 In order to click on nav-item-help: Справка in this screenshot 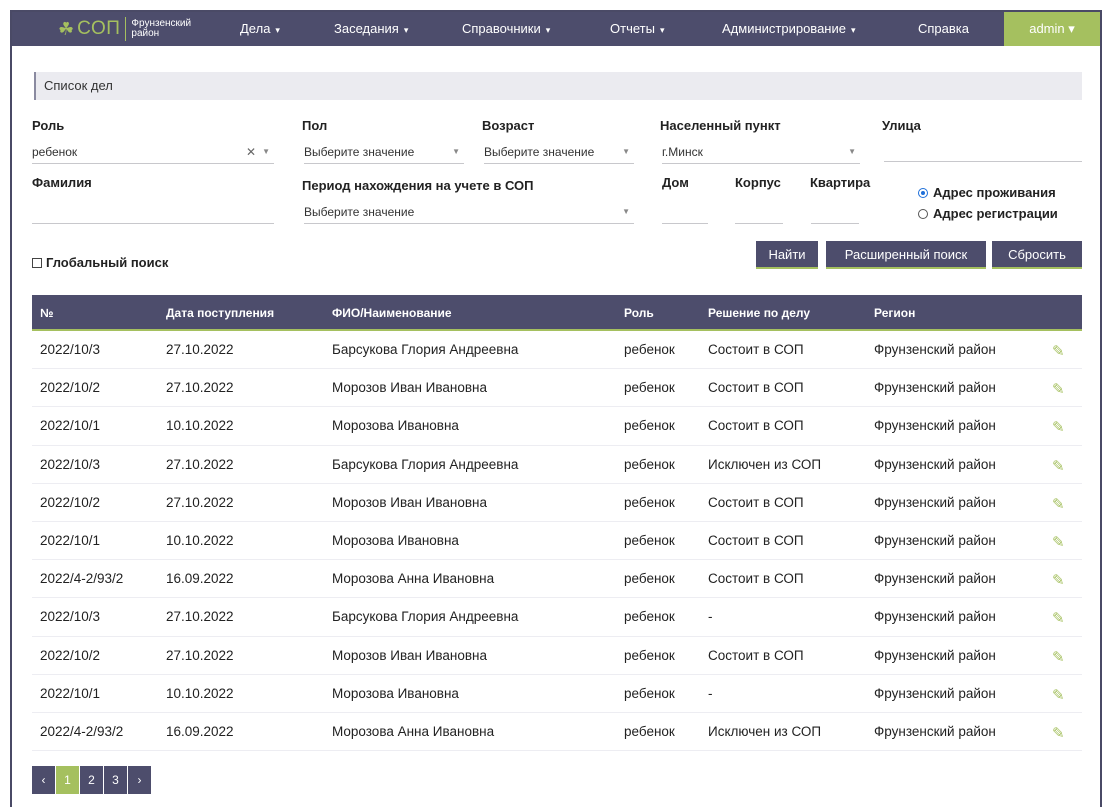, I will do `click(943, 29)`.